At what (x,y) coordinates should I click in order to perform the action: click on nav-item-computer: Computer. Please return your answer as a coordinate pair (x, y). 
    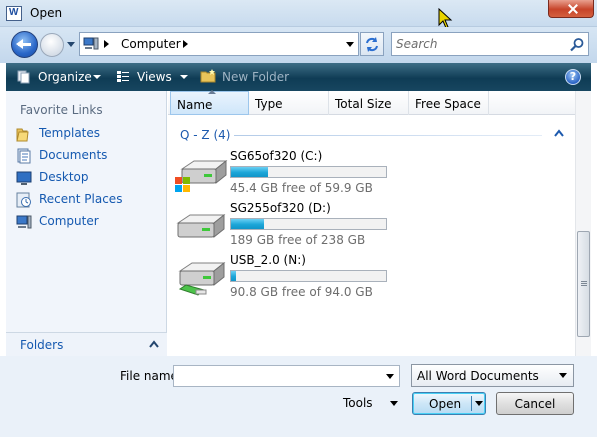
    Looking at the image, I should click on (88, 222).